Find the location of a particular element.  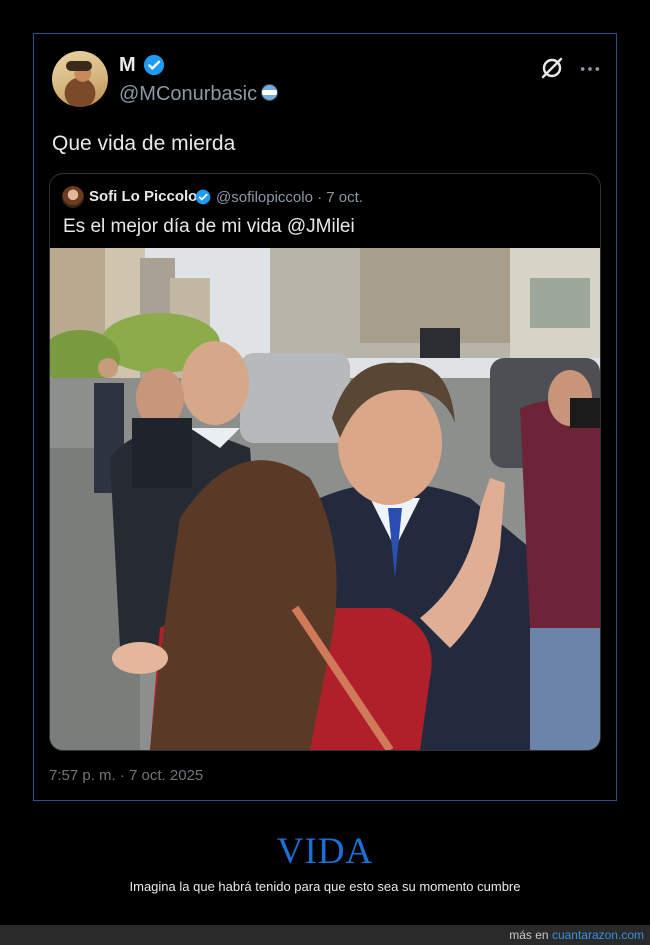

quote-handle-date: @sofilopiccolo · 7 oct. is located at coordinates (289, 197).